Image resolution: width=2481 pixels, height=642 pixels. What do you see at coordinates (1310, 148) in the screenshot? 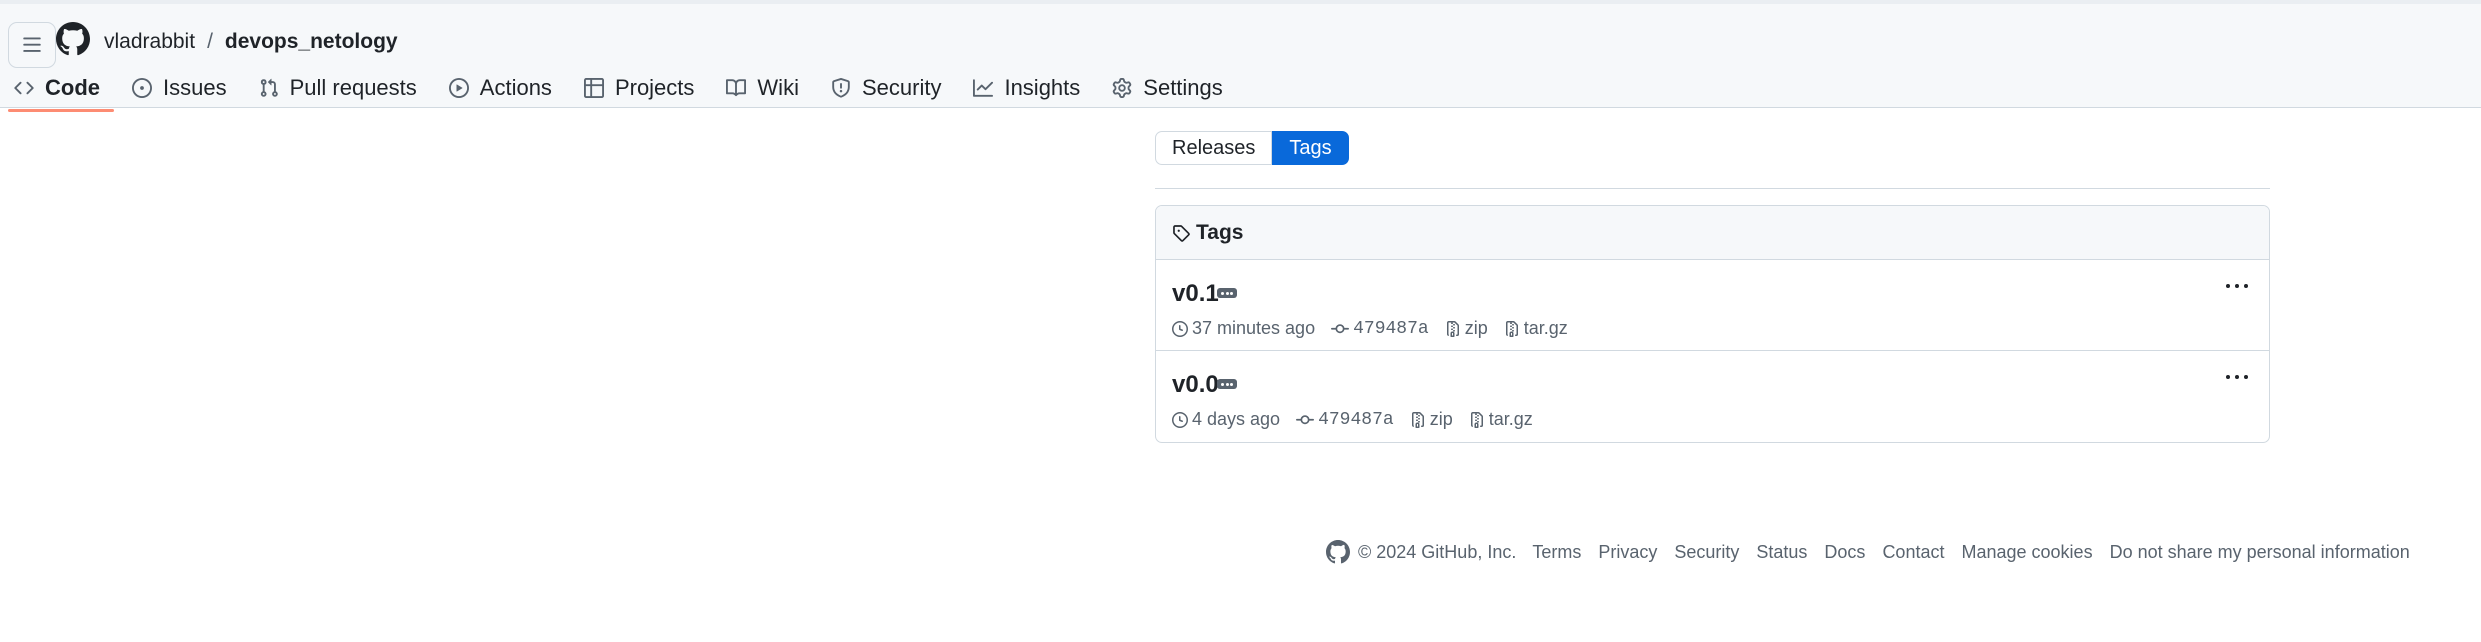
I see `tags-tab-button: Tags` at bounding box center [1310, 148].